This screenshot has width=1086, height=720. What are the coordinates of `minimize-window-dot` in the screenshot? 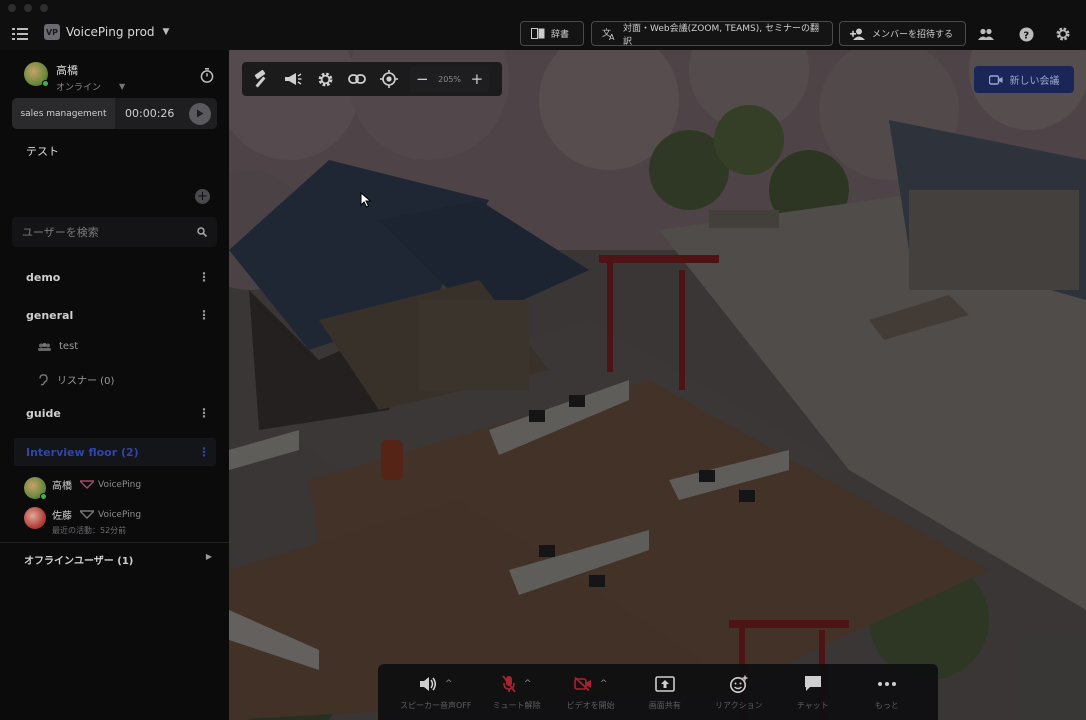 It's located at (28, 8).